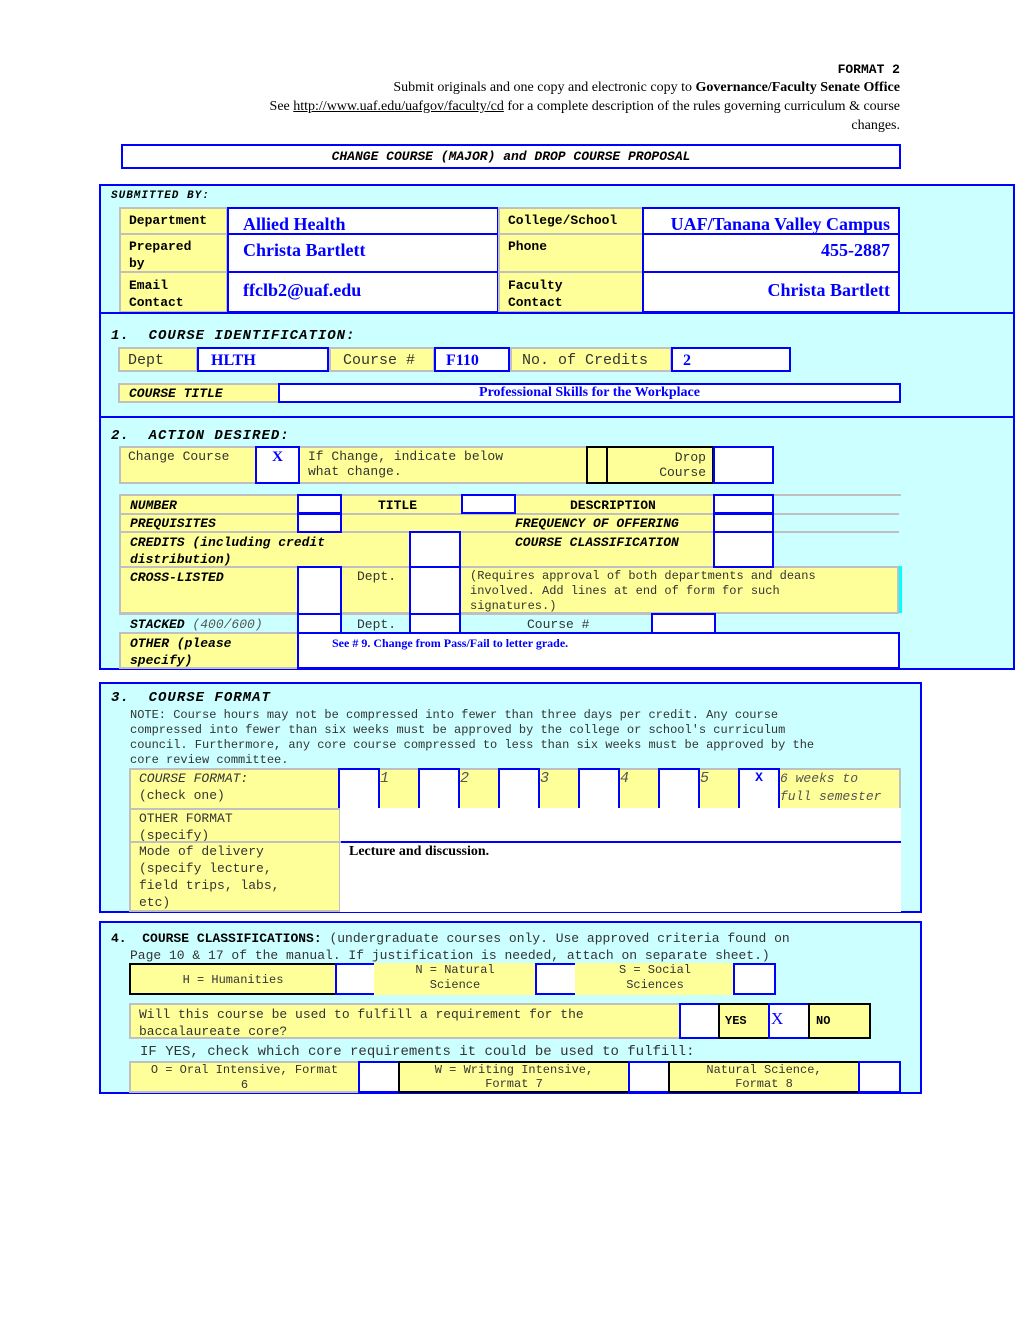 The width and height of the screenshot is (1020, 1320). Describe the element at coordinates (319, 623) in the screenshot. I see `stacked-checkbox` at that location.